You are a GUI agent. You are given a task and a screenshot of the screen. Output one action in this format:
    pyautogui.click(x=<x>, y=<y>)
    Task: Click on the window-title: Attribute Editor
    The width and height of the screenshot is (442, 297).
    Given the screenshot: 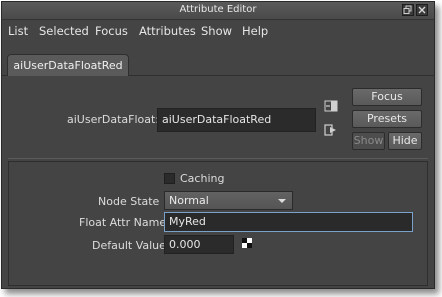 What is the action you would take?
    pyautogui.click(x=218, y=9)
    